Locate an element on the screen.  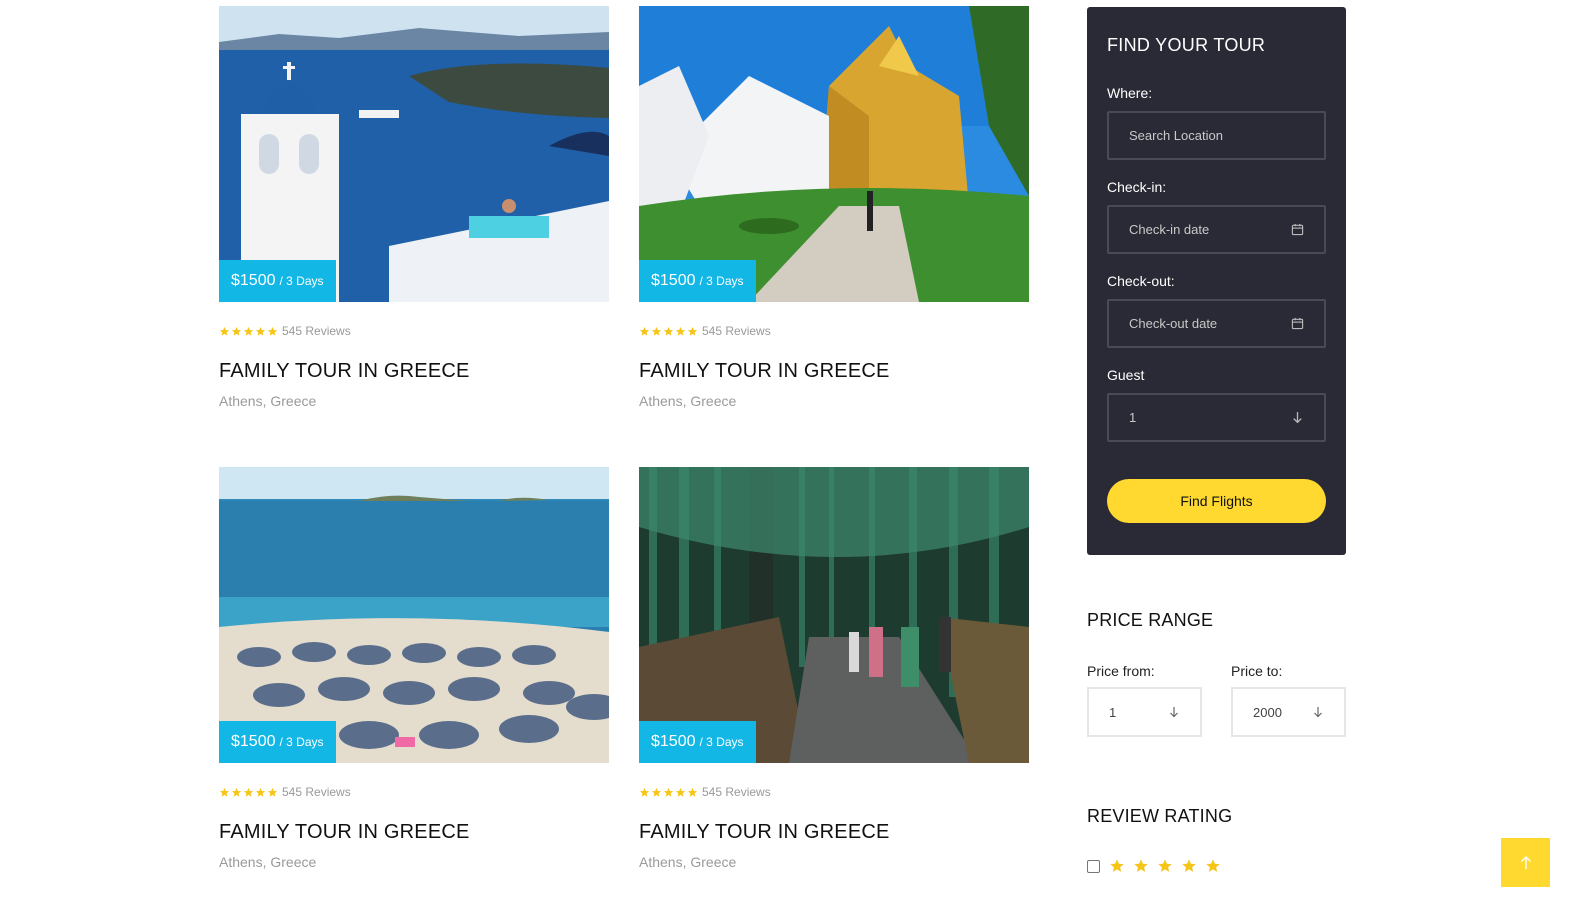
location-input: Search Location is located at coordinates (1216, 135).